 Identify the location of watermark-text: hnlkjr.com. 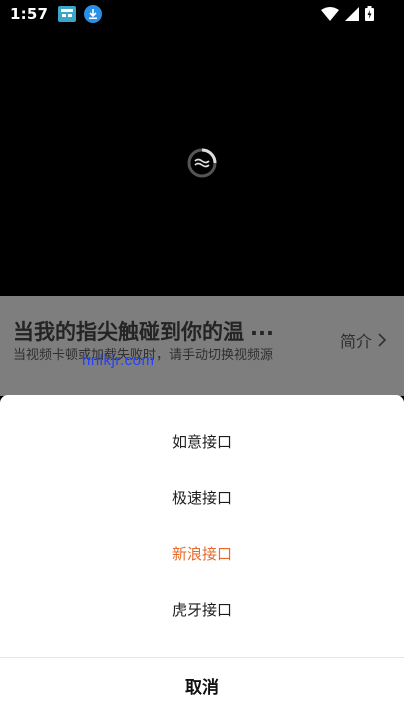
(118, 360).